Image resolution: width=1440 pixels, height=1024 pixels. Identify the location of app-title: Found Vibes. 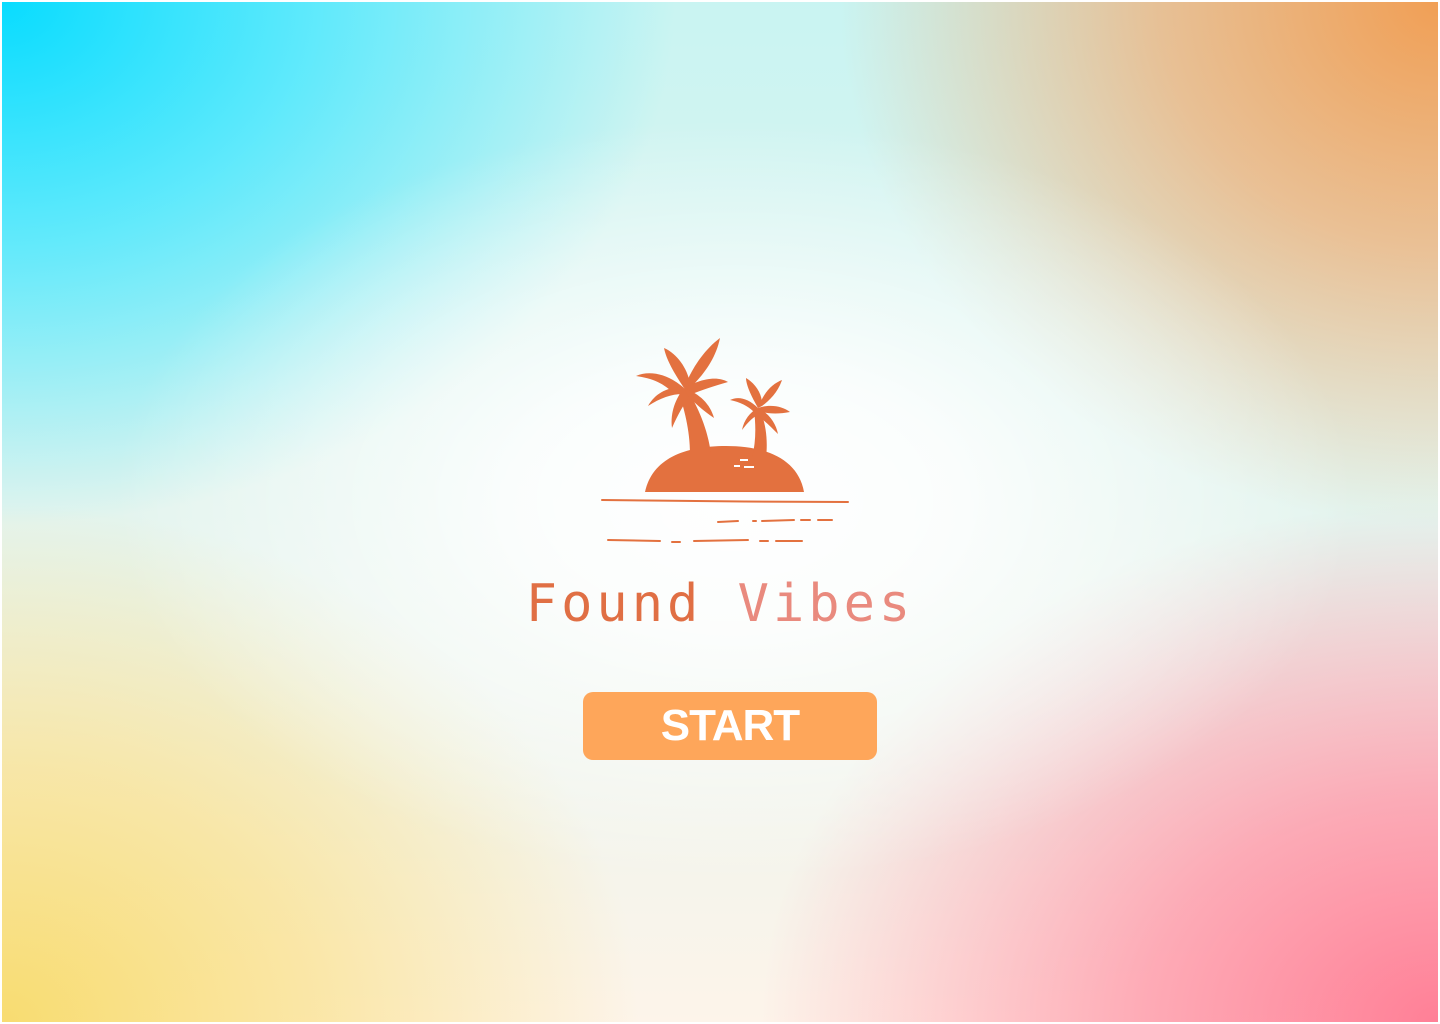
(720, 604).